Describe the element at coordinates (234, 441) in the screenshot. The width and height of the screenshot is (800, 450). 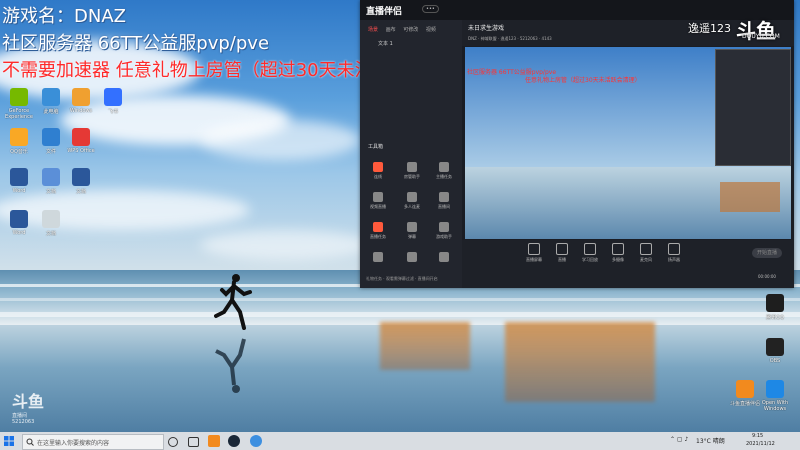
I see `steam-taskbar-icon` at that location.